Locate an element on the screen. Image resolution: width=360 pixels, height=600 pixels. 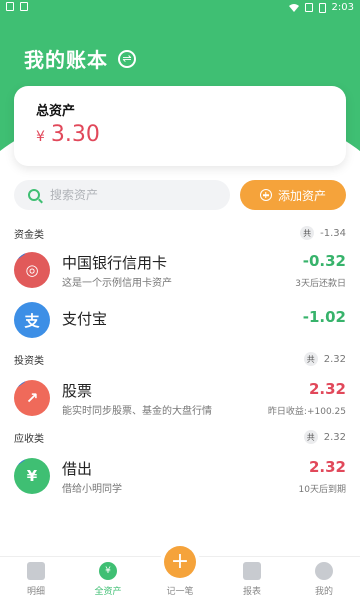
nav-label: 我的 is located at coordinates (323, 592).